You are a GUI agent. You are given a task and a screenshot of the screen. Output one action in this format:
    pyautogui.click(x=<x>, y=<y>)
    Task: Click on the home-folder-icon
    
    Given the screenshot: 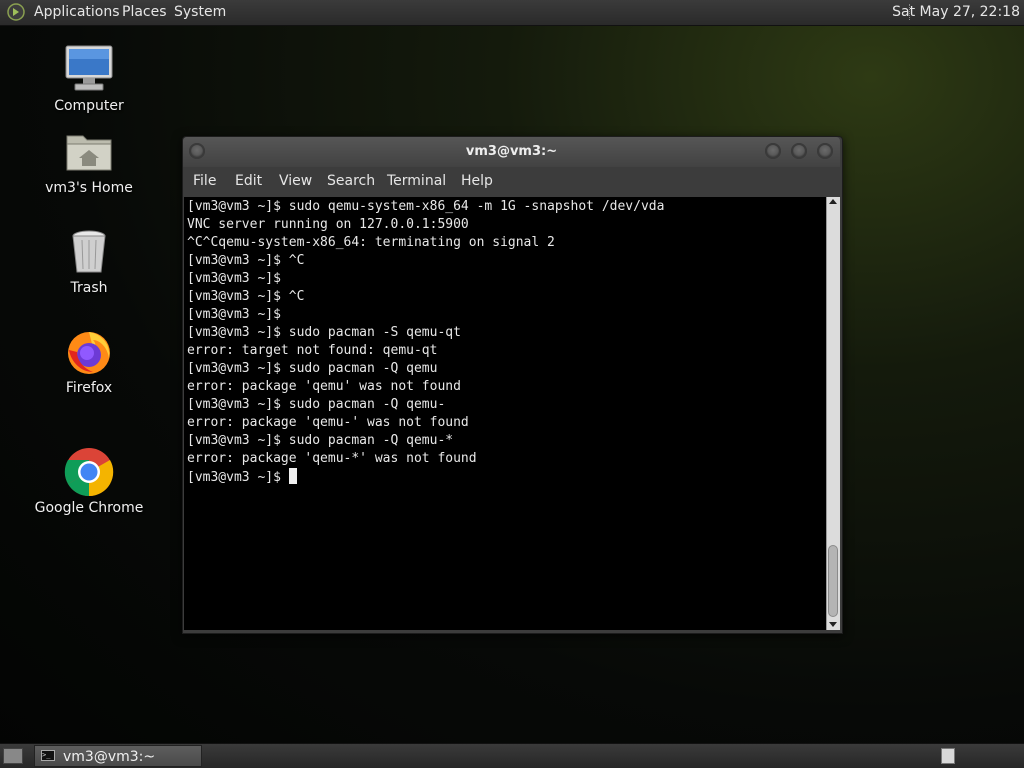 What is the action you would take?
    pyautogui.click(x=89, y=152)
    